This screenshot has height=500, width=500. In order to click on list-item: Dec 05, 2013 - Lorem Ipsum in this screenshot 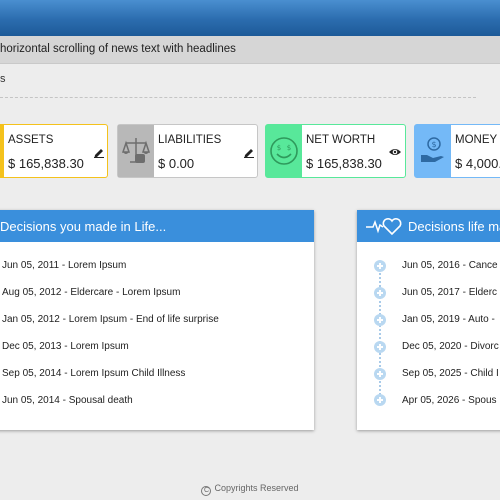, I will do `click(65, 346)`.